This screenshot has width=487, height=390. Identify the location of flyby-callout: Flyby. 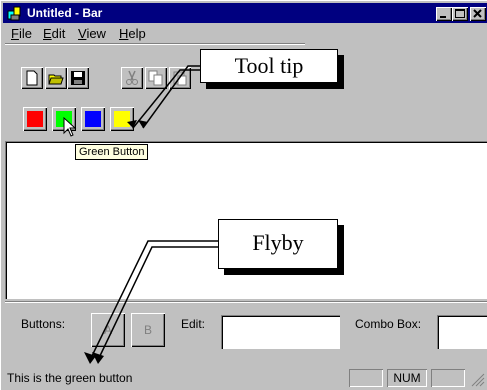
(278, 244).